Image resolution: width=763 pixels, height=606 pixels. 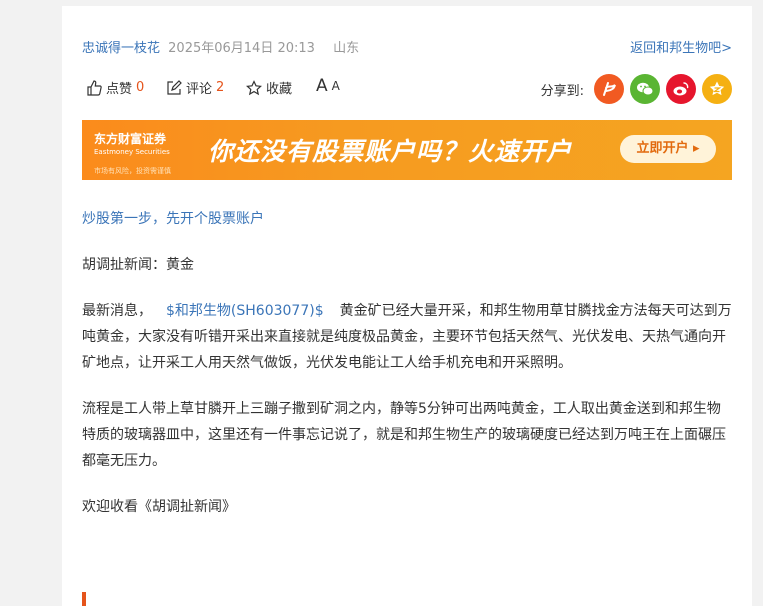 I want to click on like-count: 0, so click(x=140, y=87).